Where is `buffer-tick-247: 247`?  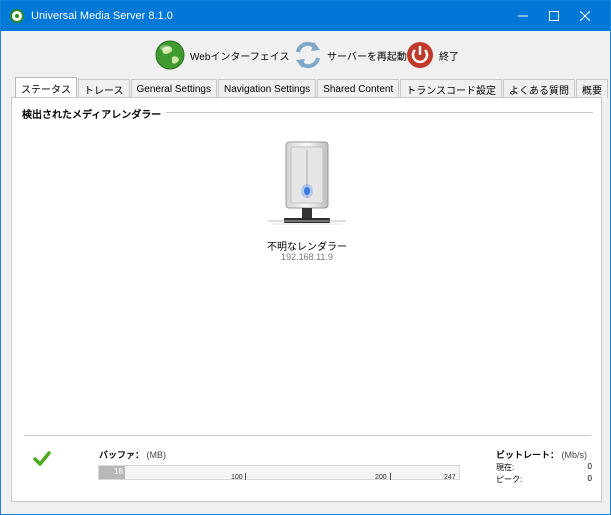 buffer-tick-247: 247 is located at coordinates (450, 477).